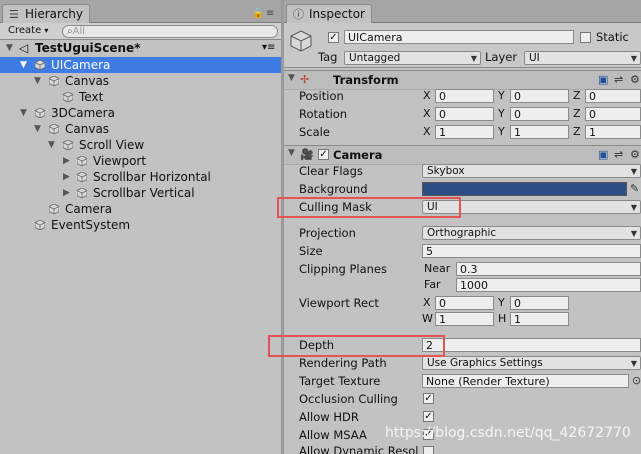 Image resolution: width=641 pixels, height=454 pixels. Describe the element at coordinates (140, 97) in the screenshot. I see `tree-item-text: Text` at that location.